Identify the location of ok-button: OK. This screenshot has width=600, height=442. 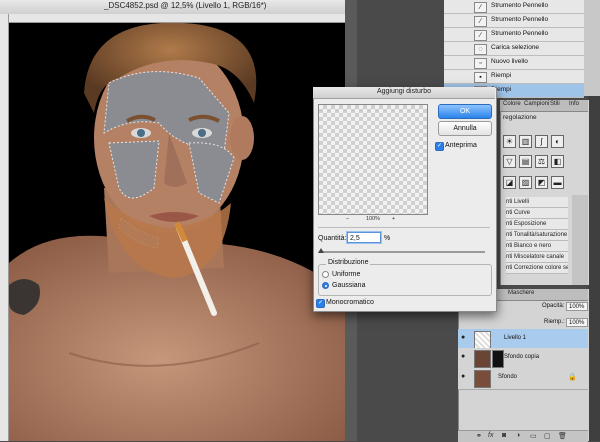
(465, 111).